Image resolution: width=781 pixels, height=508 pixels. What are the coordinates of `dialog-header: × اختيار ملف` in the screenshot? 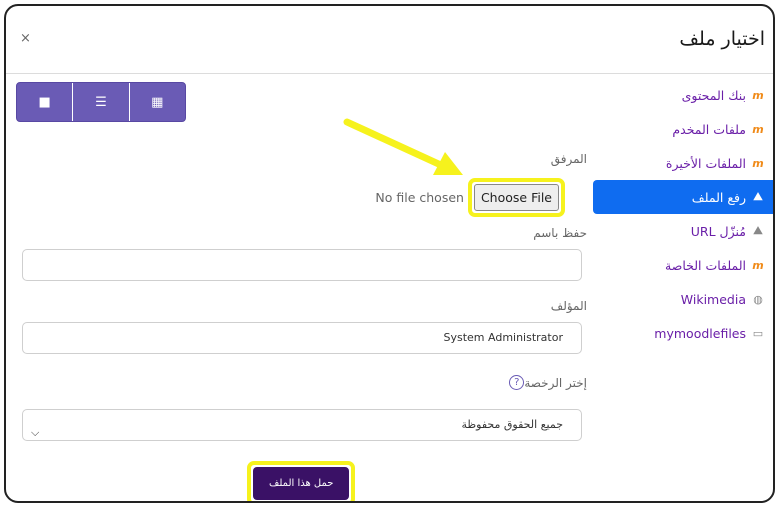 It's located at (389, 40).